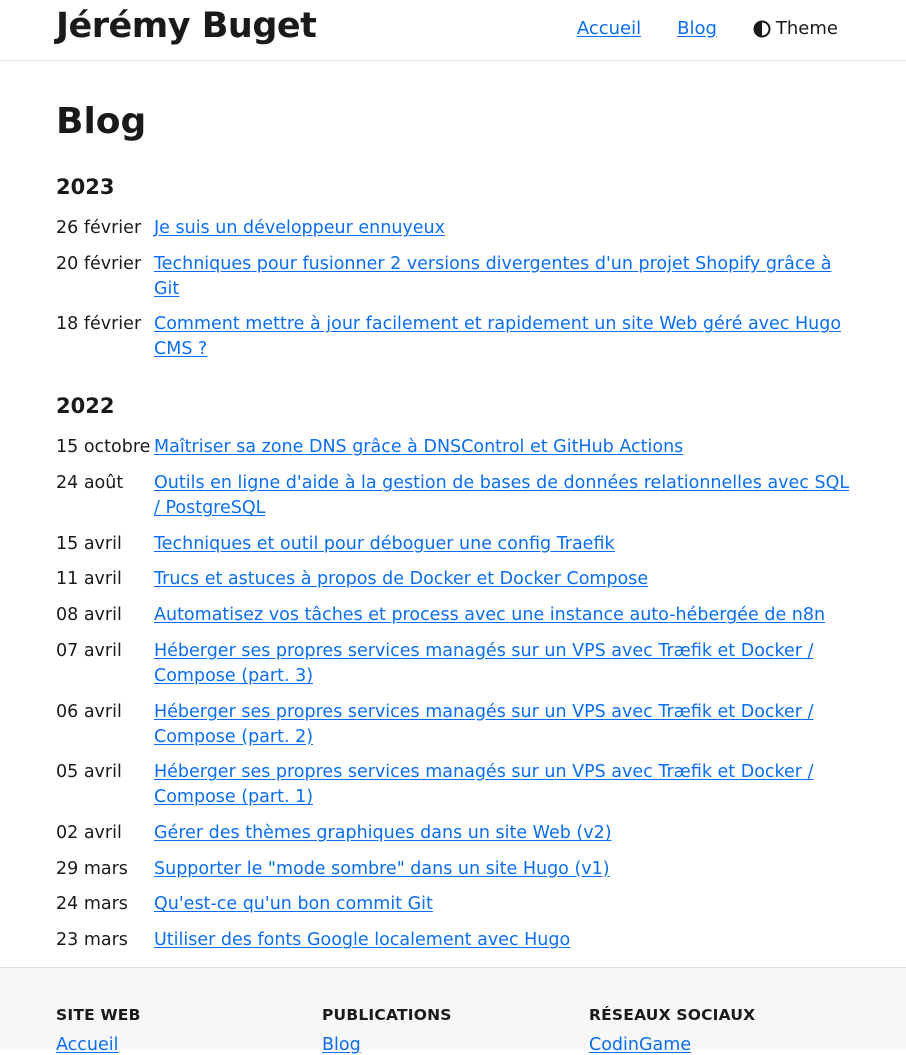 Image resolution: width=906 pixels, height=1055 pixels. I want to click on footer-column-site-web: SITE WEB Accueil, so click(98, 1030).